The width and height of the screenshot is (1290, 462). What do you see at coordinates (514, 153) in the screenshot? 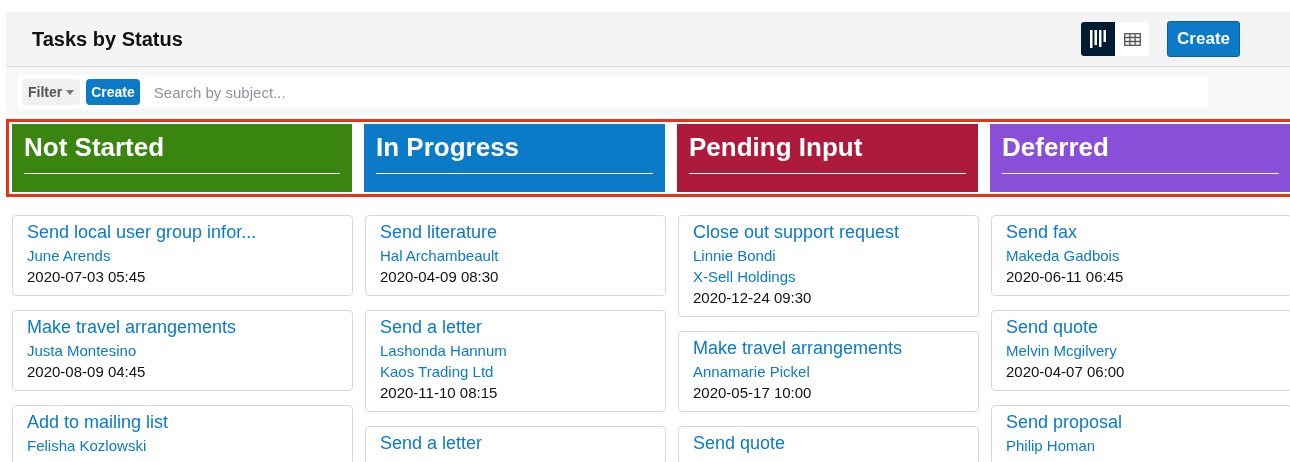
I see `column-title: In Progress` at bounding box center [514, 153].